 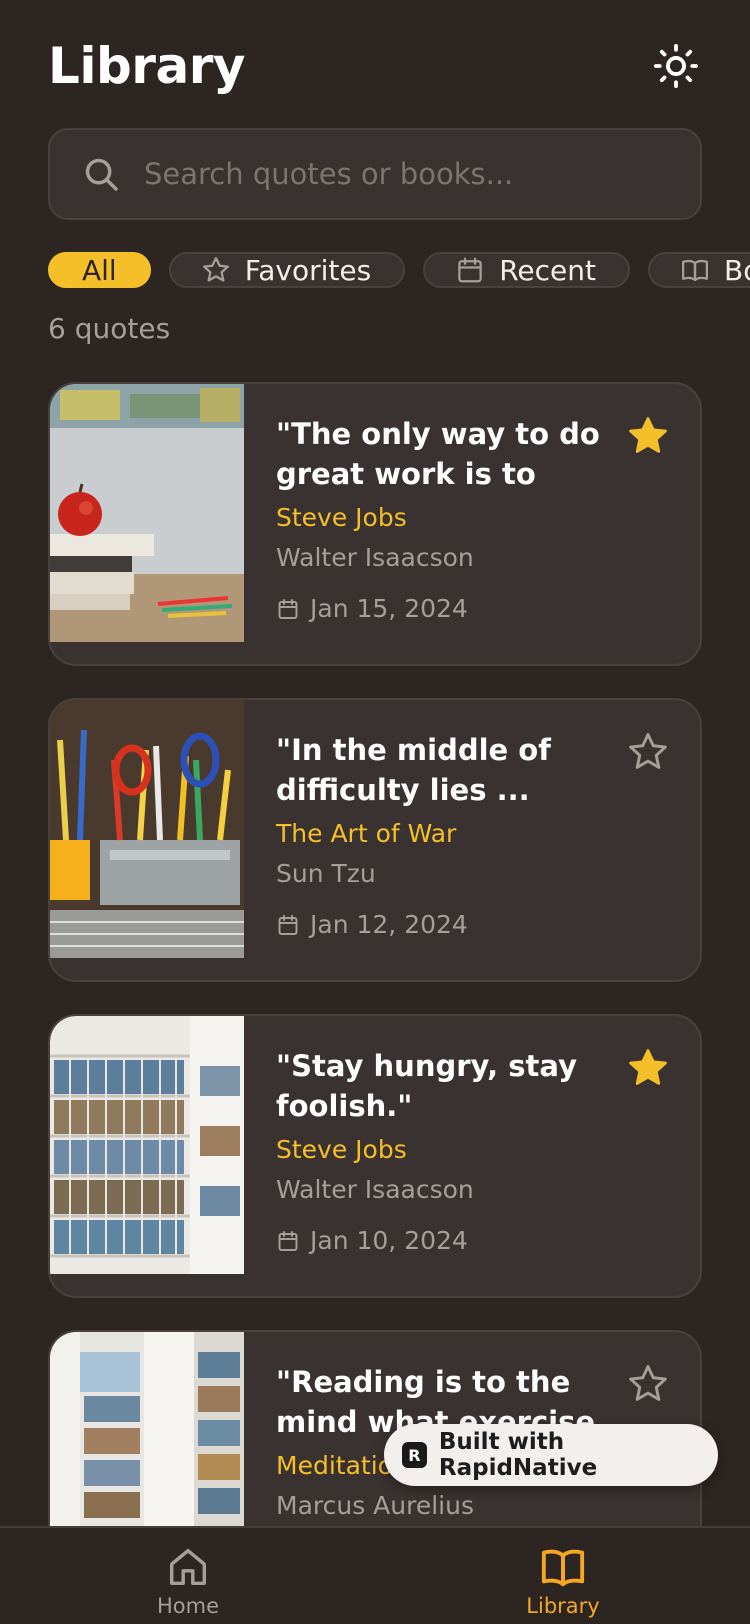 What do you see at coordinates (187, 1606) in the screenshot?
I see `tab-home-label: Home` at bounding box center [187, 1606].